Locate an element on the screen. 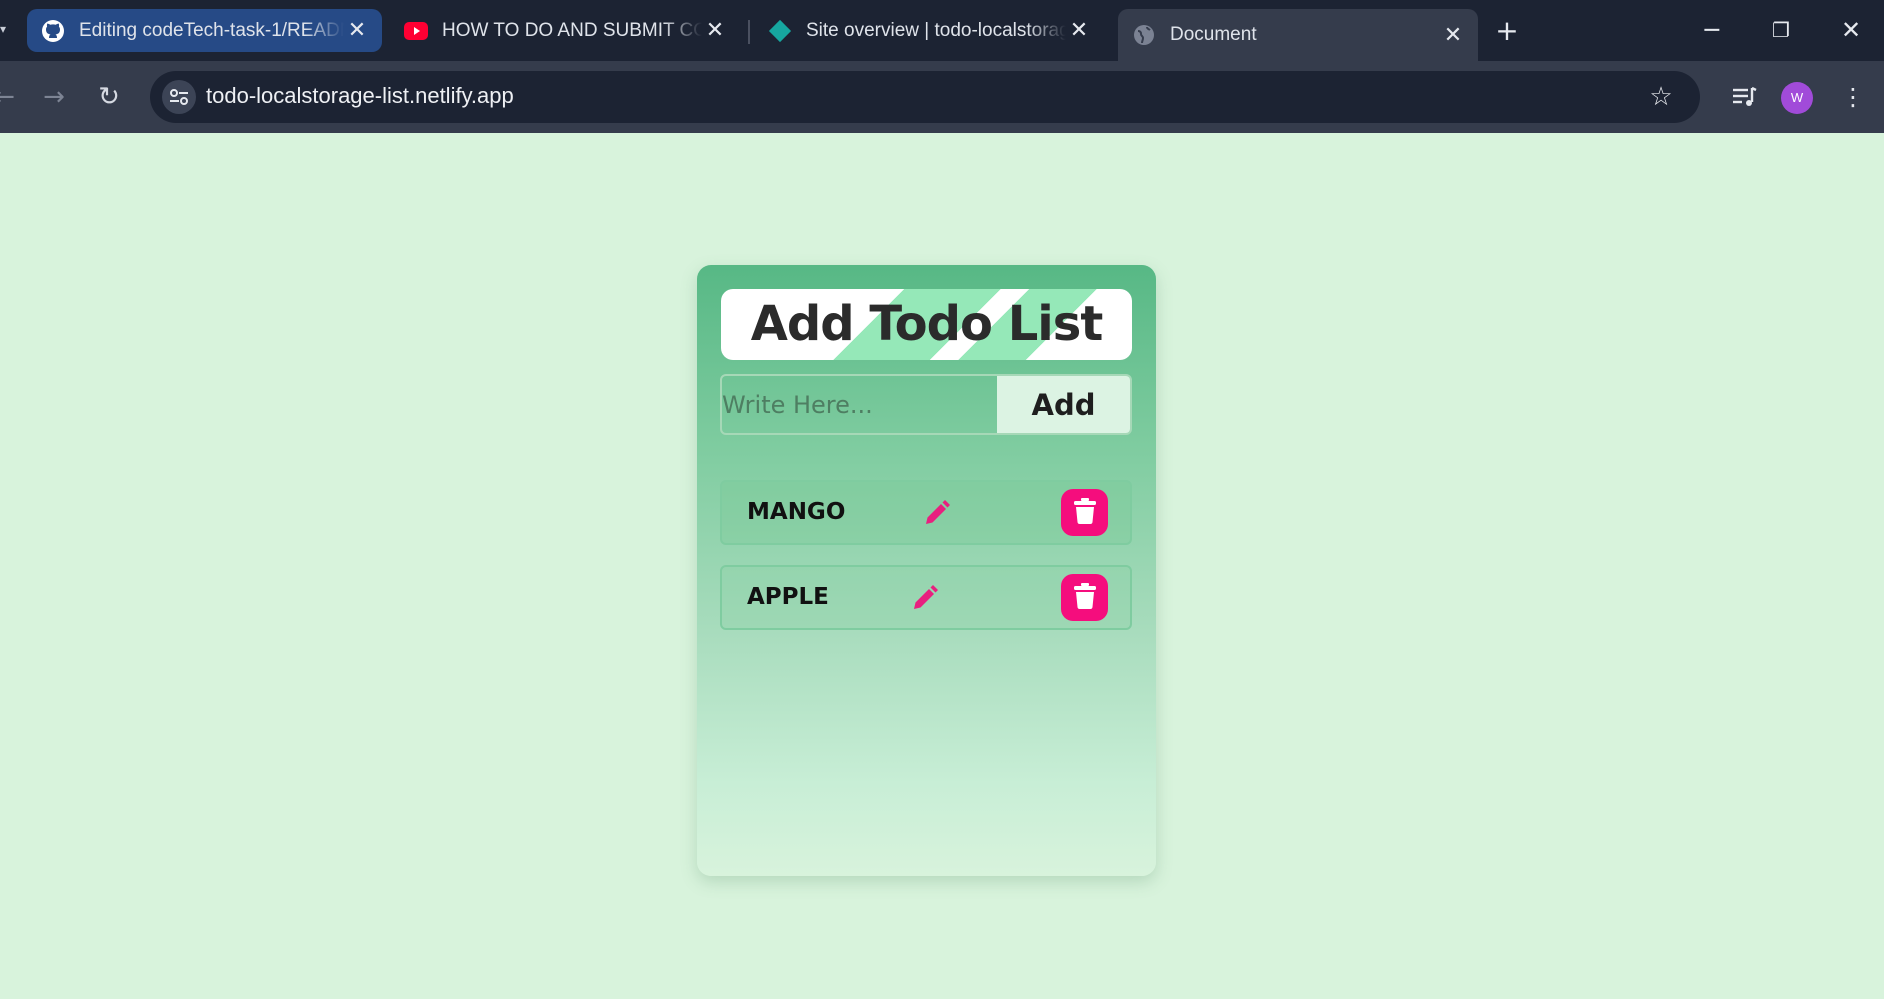 This screenshot has height=999, width=1884. minimize-icon: ─ is located at coordinates (1712, 30).